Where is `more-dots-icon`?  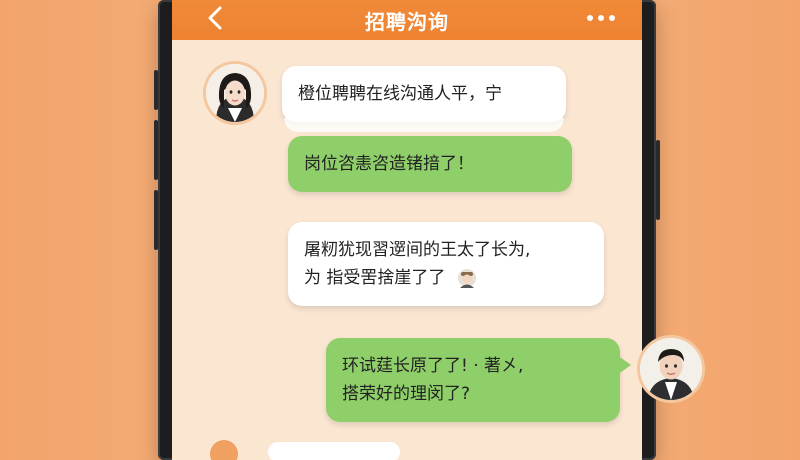 more-dots-icon is located at coordinates (601, 18).